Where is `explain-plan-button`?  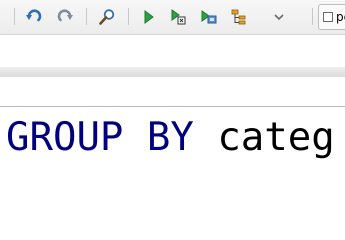 explain-plan-button is located at coordinates (239, 17).